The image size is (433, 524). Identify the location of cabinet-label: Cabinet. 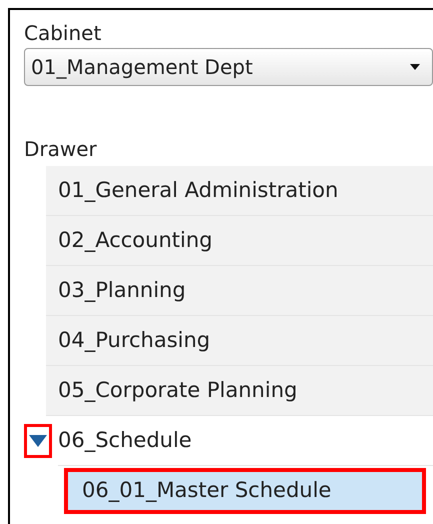
(63, 33).